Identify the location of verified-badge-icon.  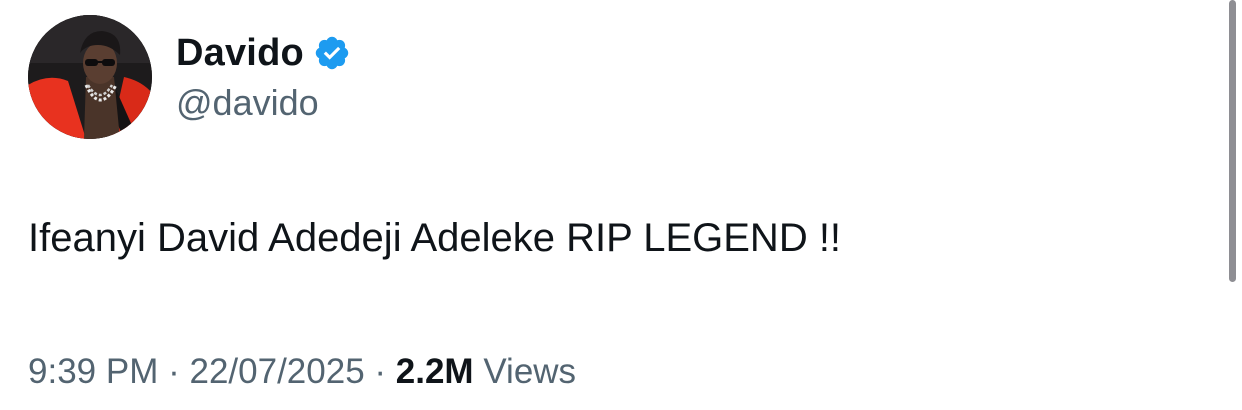
(332, 53).